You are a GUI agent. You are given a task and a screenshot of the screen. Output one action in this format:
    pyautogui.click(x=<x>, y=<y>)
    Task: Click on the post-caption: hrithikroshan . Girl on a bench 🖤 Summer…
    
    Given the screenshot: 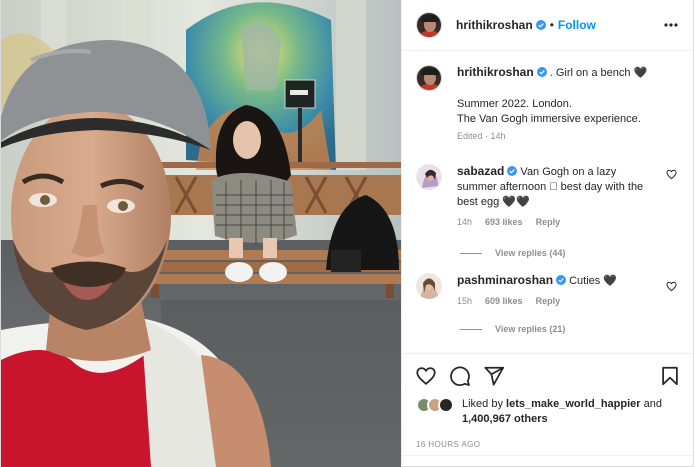 What is the action you would take?
    pyautogui.click(x=547, y=104)
    